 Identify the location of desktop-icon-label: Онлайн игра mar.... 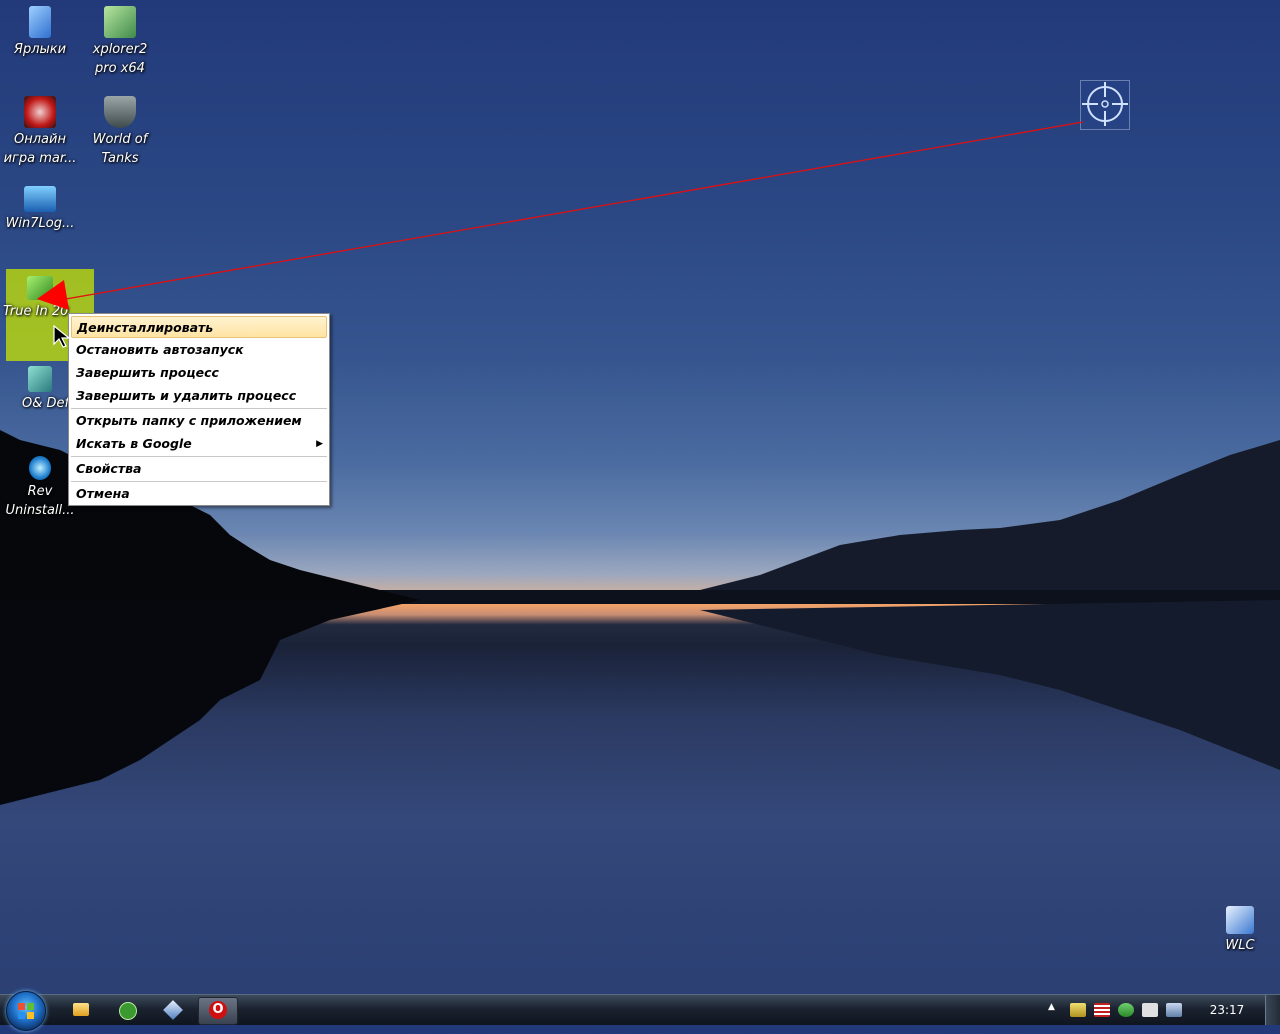
(40, 149).